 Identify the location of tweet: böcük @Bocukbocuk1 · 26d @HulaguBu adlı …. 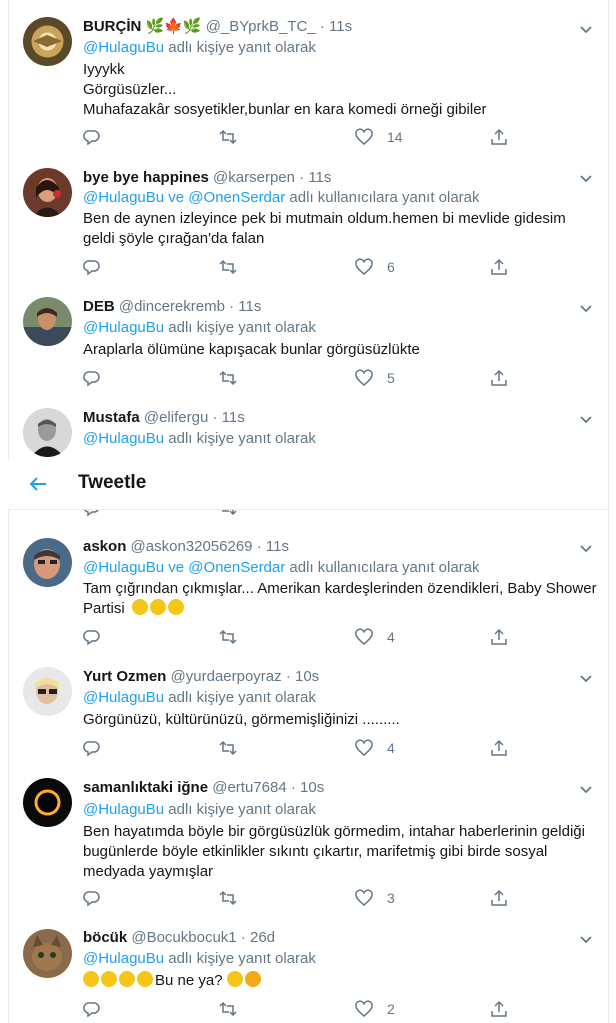
(308, 970).